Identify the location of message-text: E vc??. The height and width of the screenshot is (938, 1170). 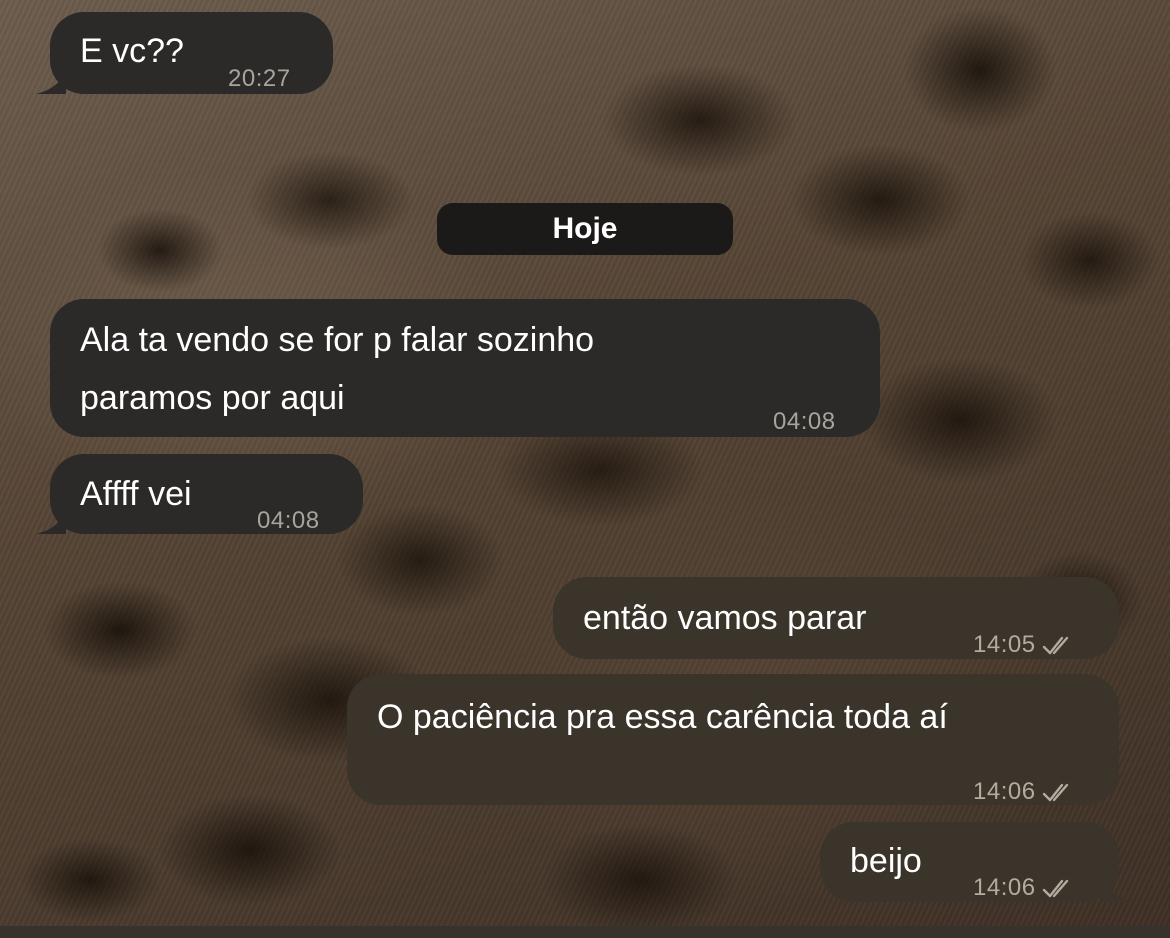
(132, 51).